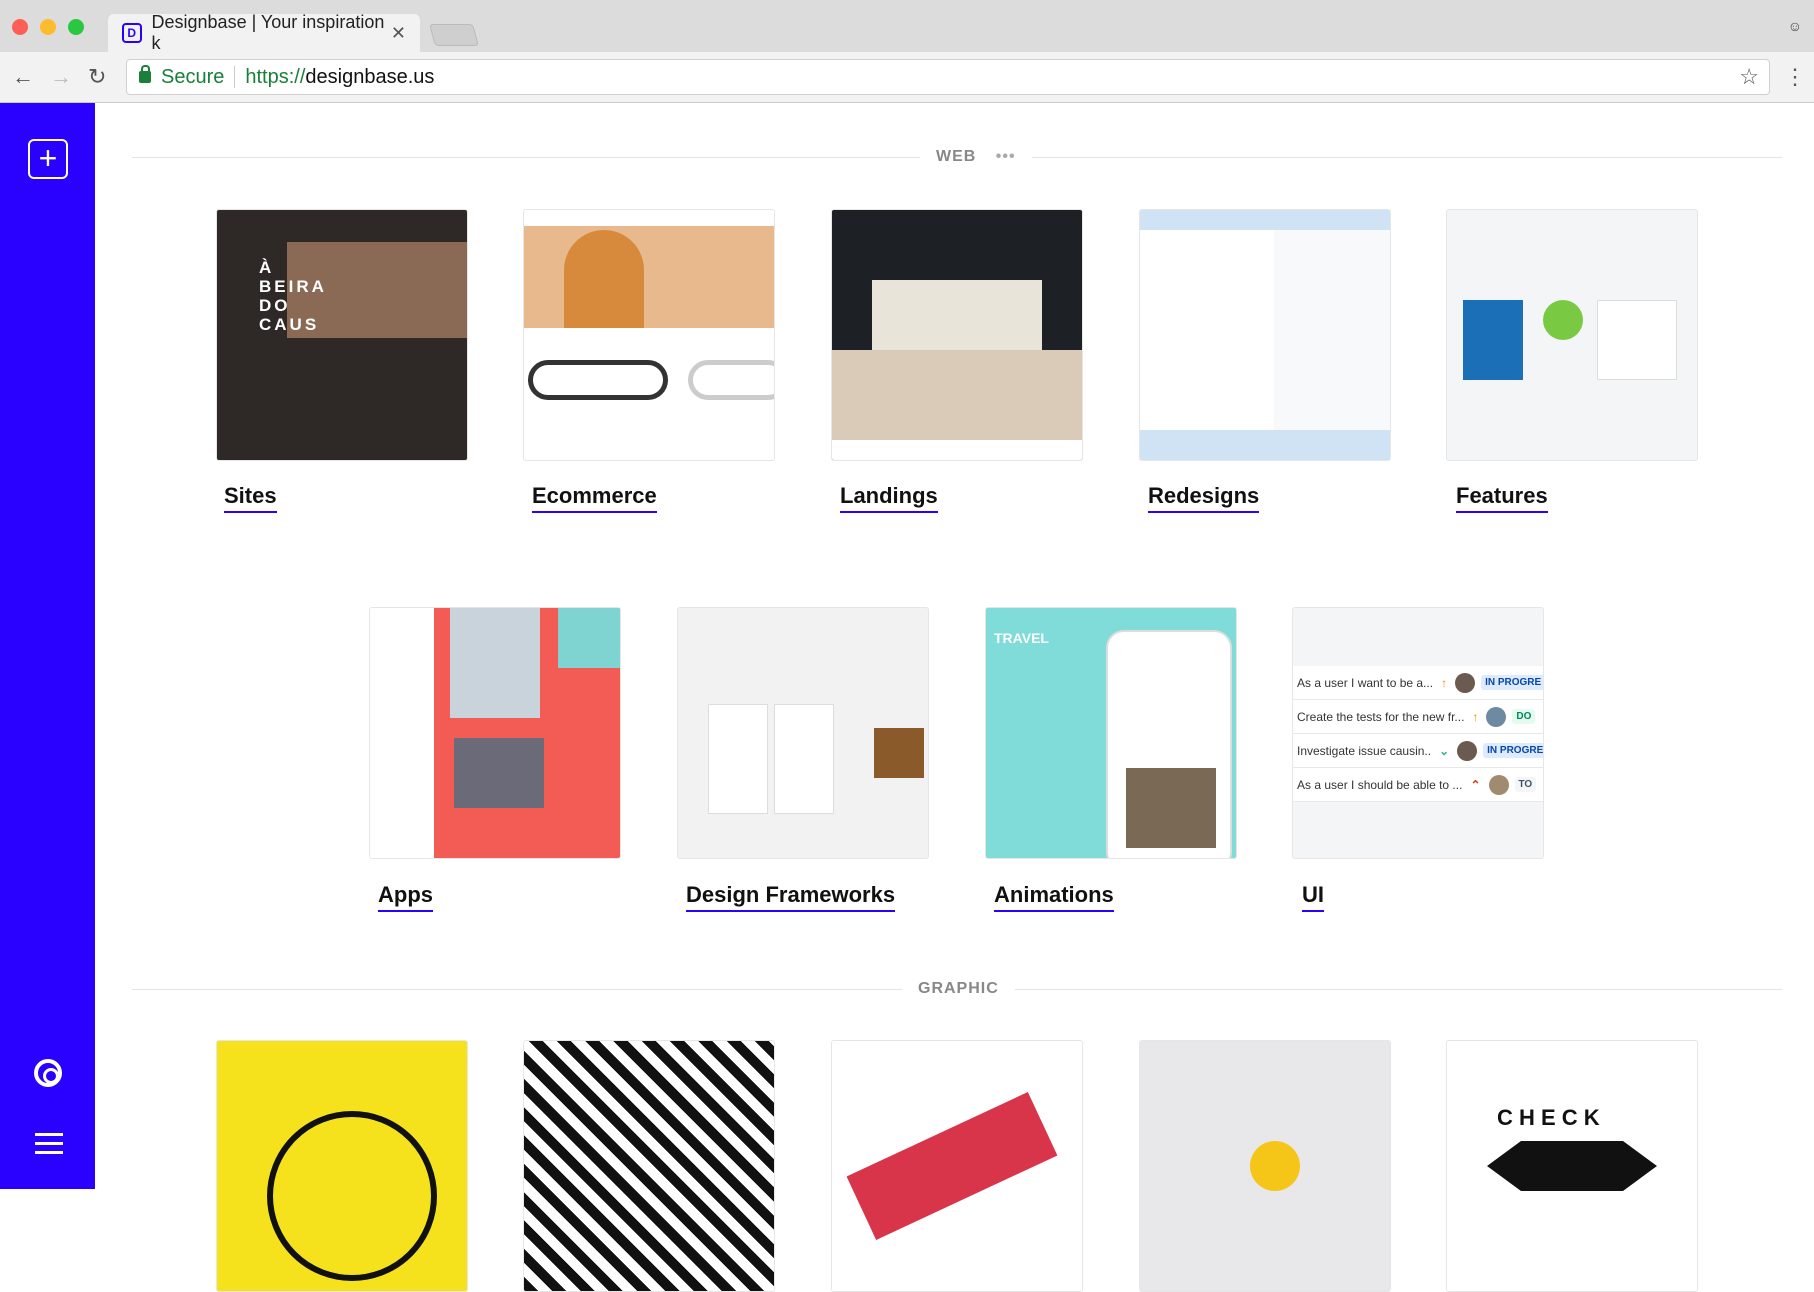  What do you see at coordinates (803, 733) in the screenshot?
I see `card-design-frameworks` at bounding box center [803, 733].